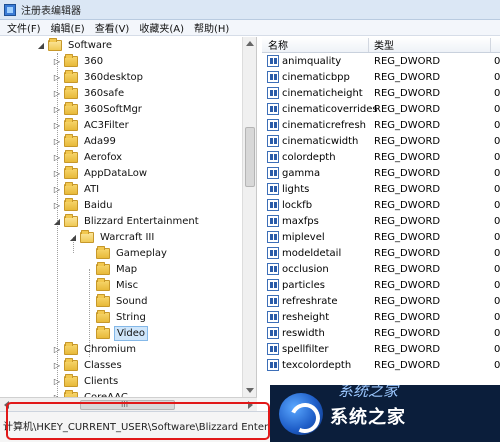 The image size is (500, 442). I want to click on tree-item: ▷ AC3Filter, so click(91, 125).